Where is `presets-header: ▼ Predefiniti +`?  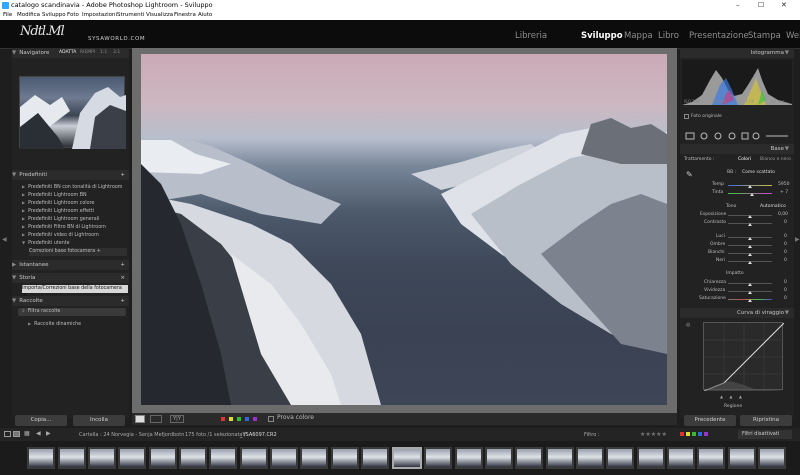
presets-header: ▼ Predefiniti + is located at coordinates (70, 175).